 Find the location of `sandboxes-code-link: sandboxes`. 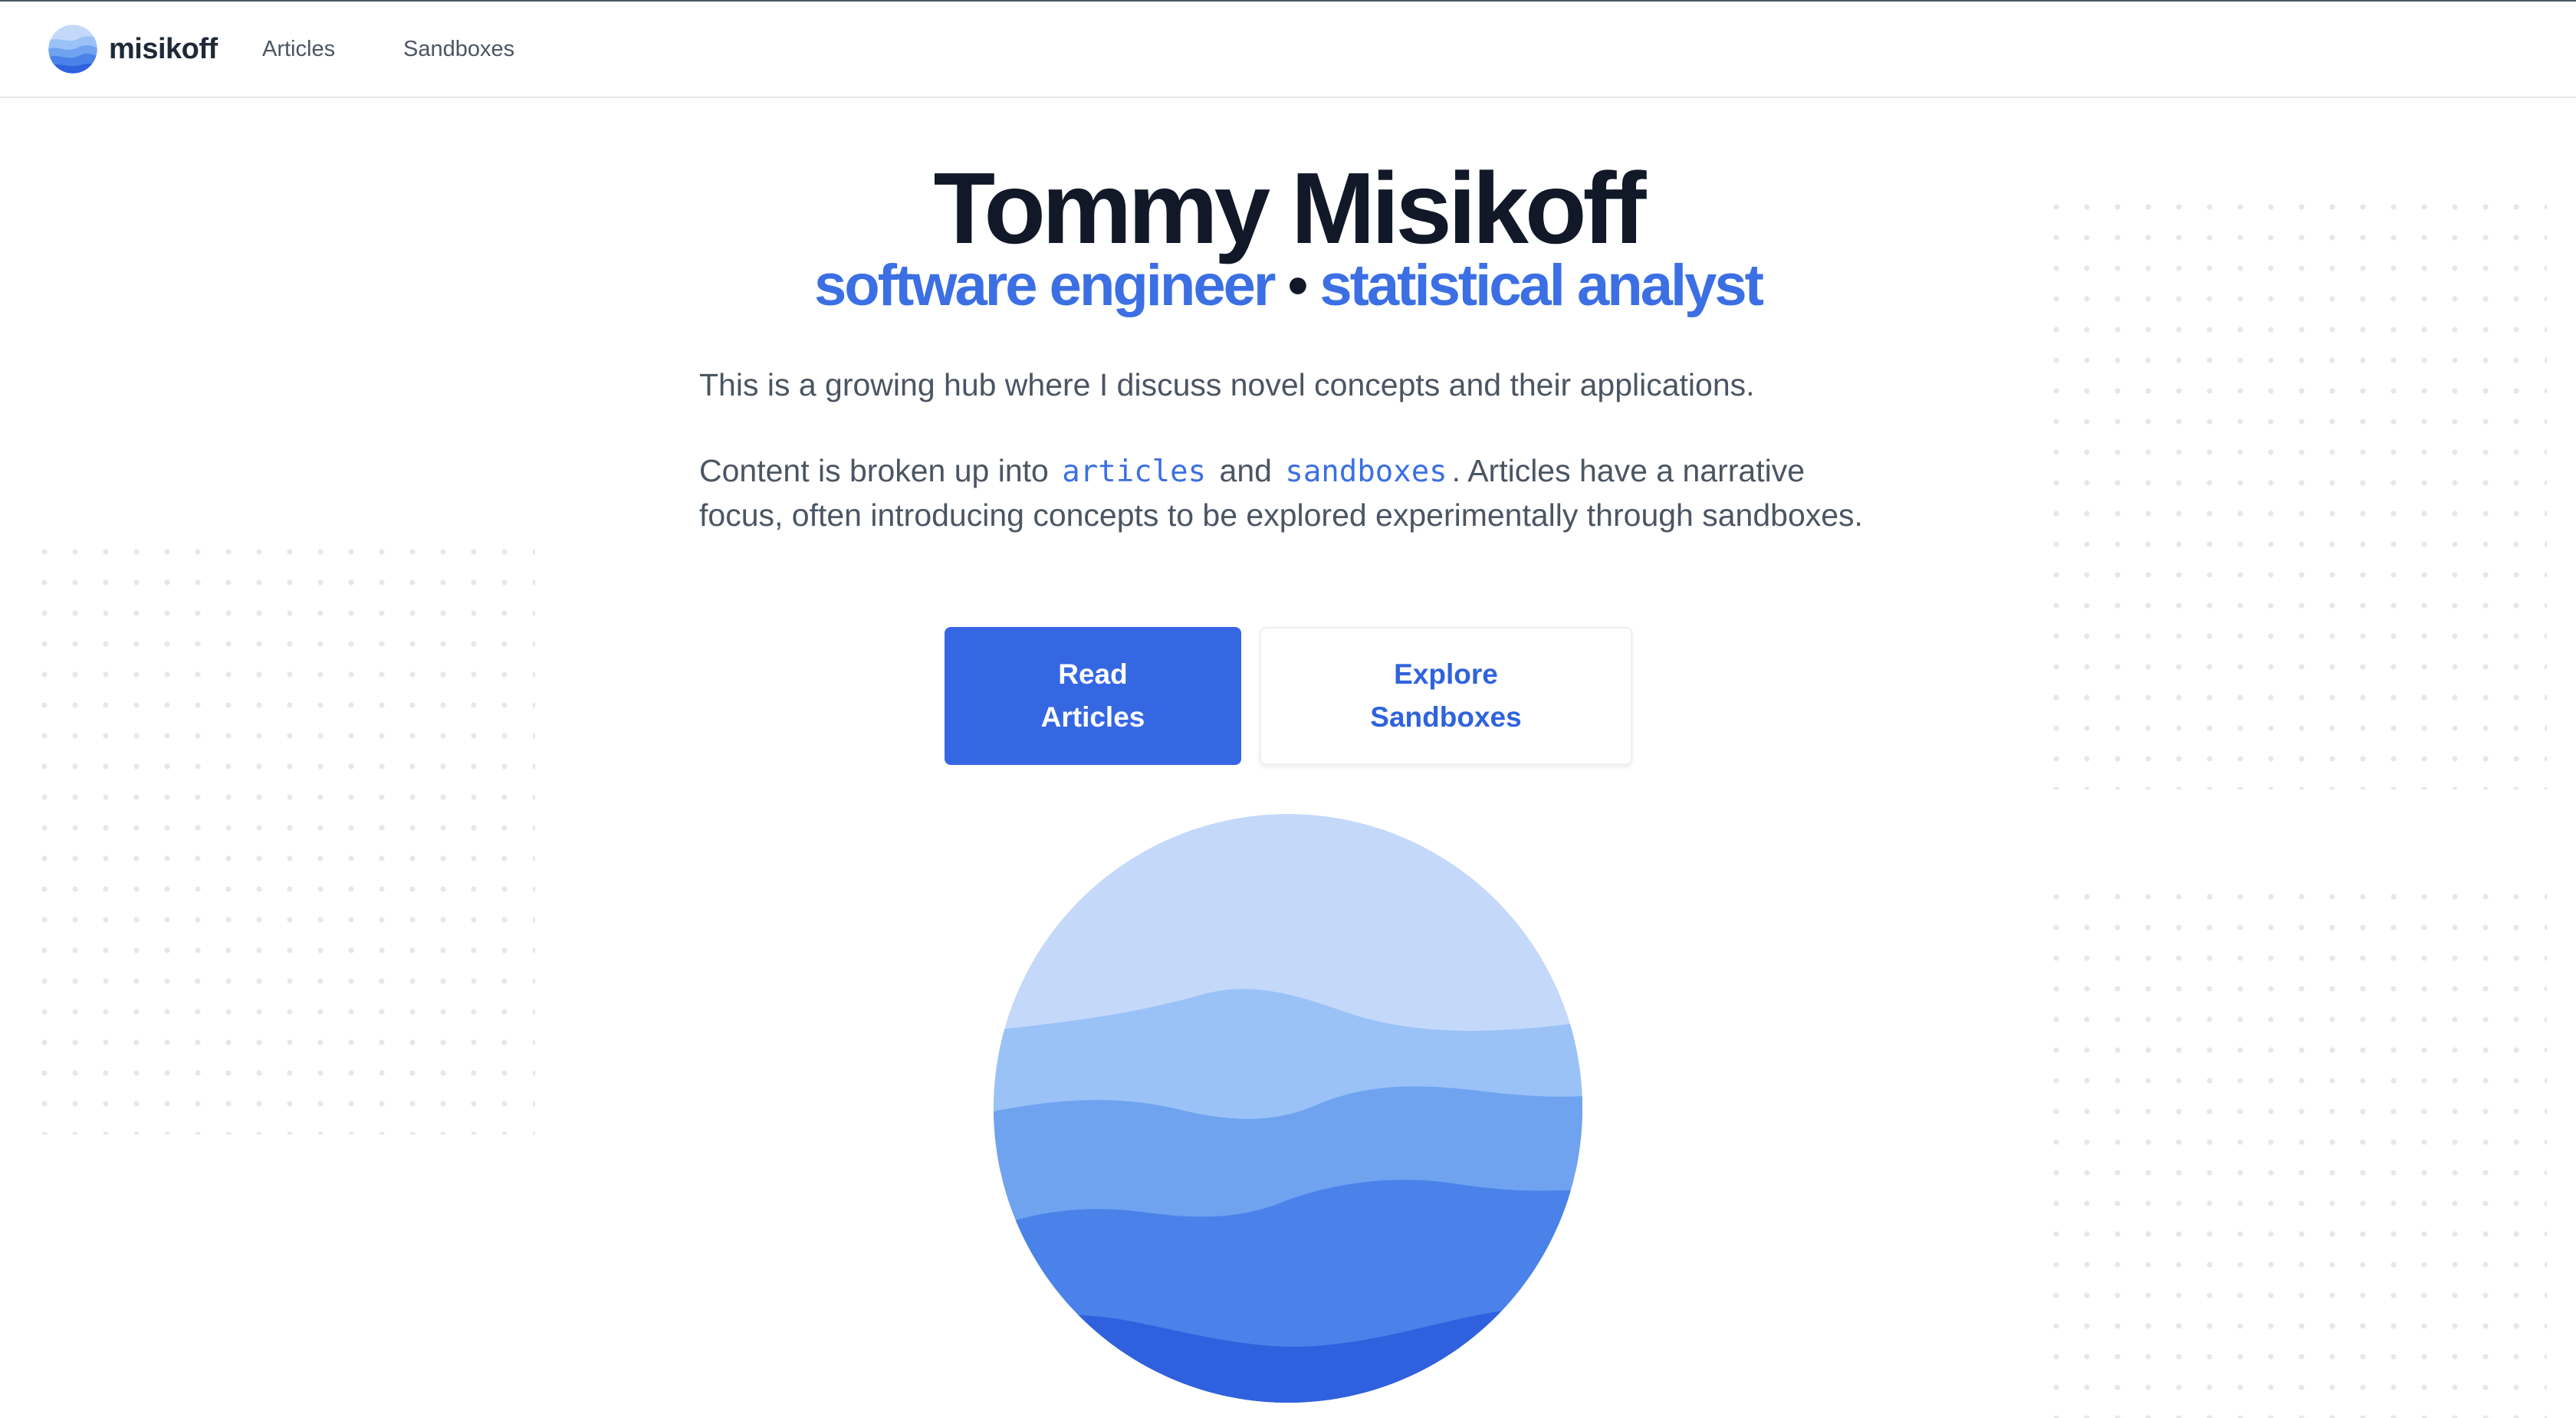

sandboxes-code-link: sandboxes is located at coordinates (1366, 472).